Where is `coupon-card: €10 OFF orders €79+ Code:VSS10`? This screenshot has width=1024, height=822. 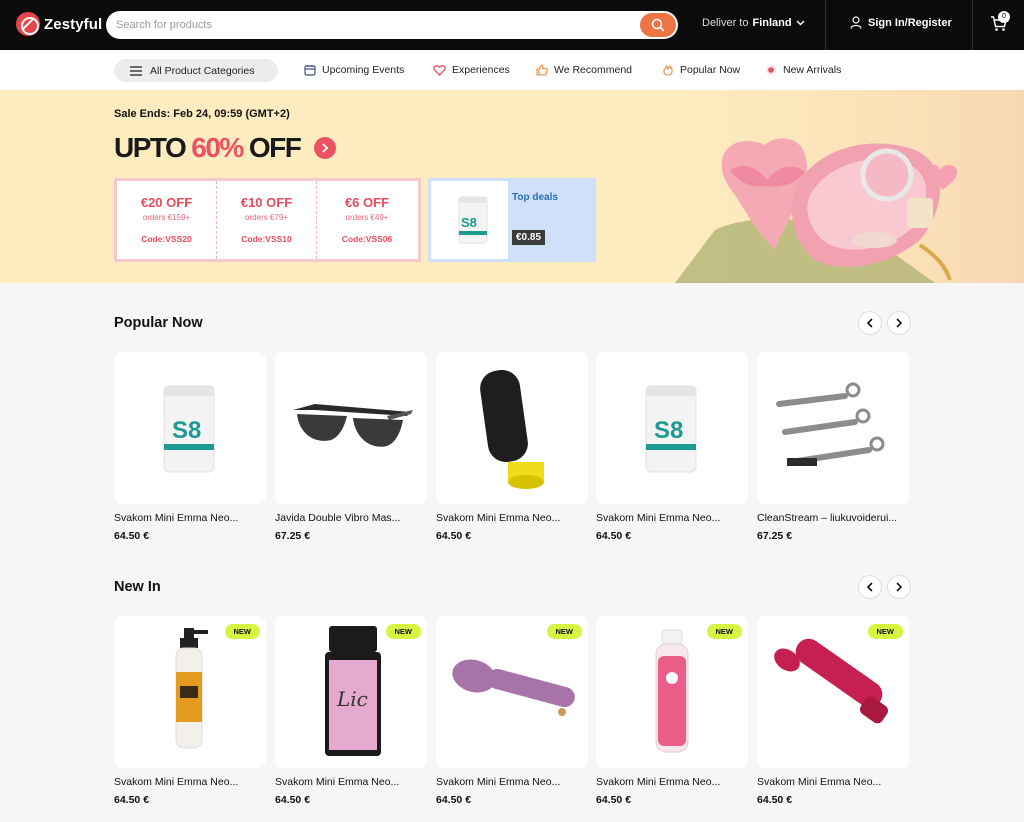 coupon-card: €10 OFF orders €79+ Code:VSS10 is located at coordinates (267, 220).